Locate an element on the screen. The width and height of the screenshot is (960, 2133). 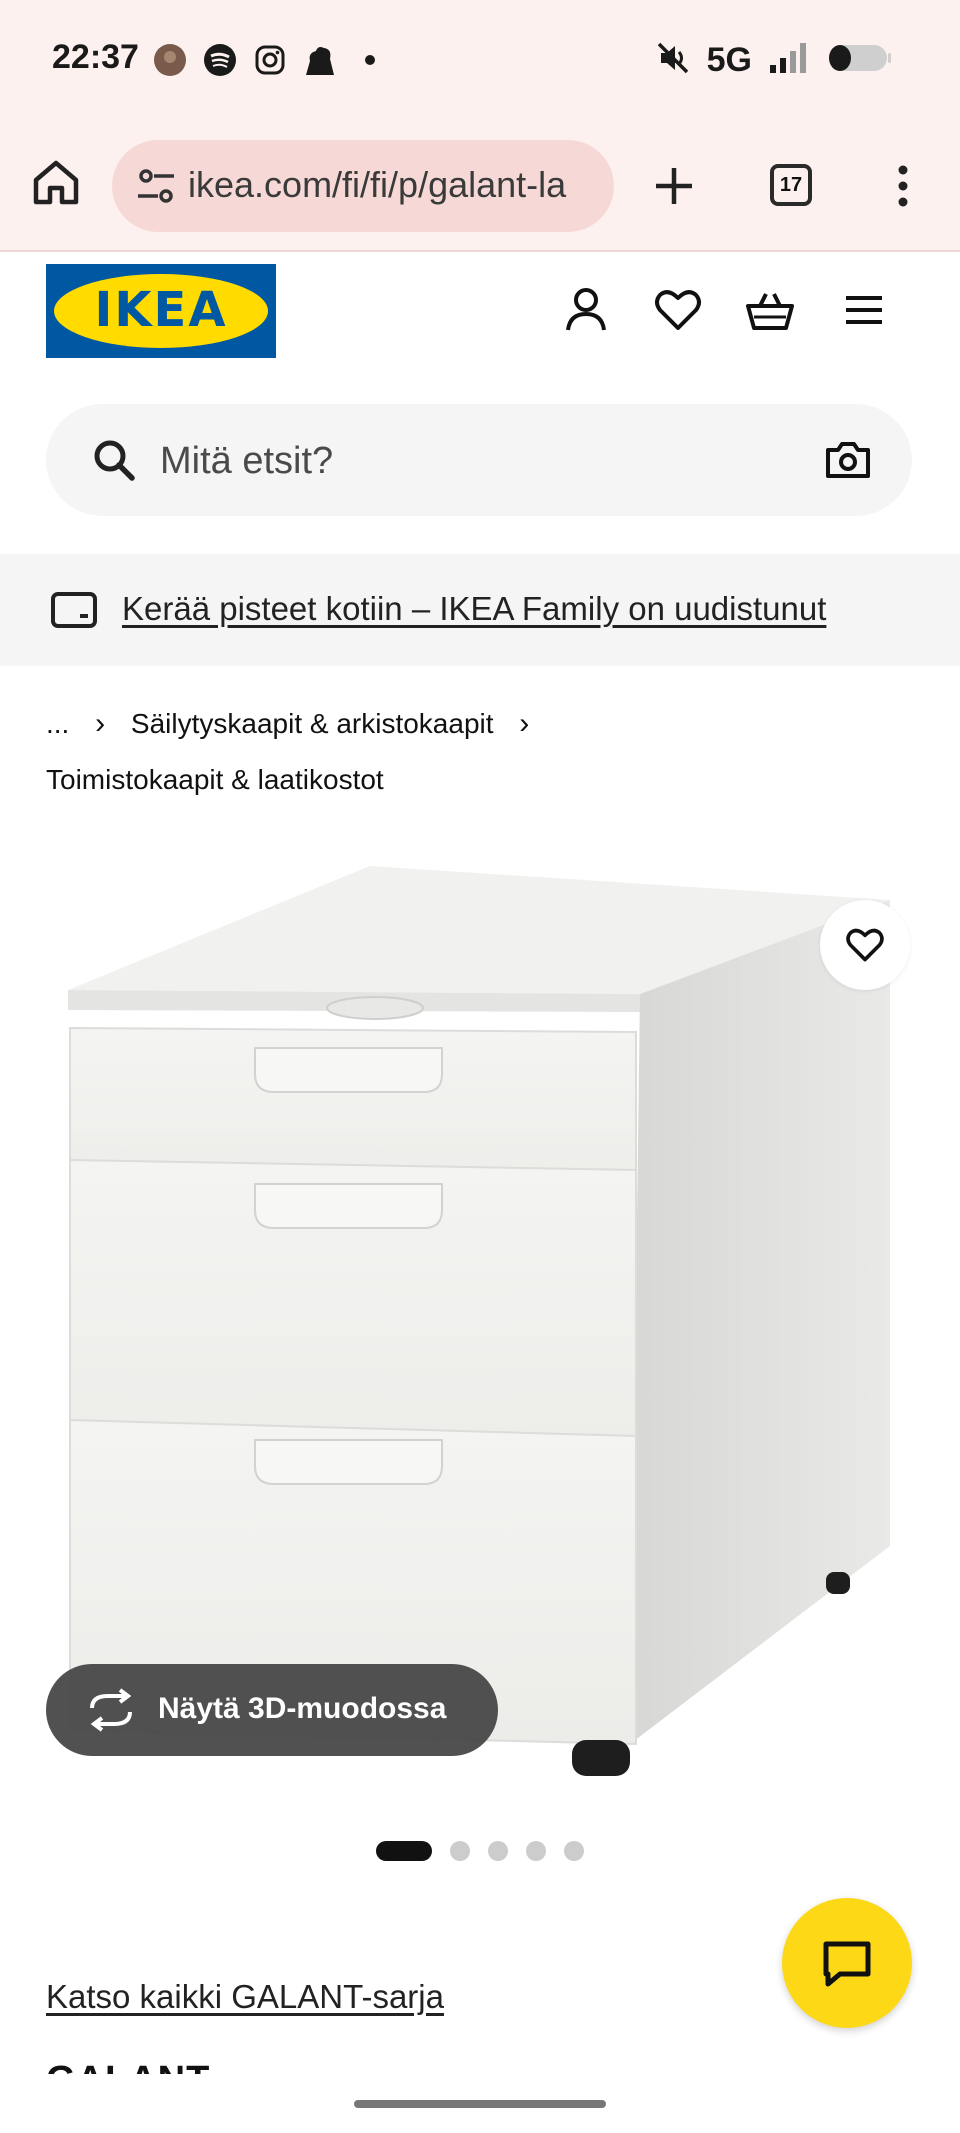
view-3d-button: Näytä 3D-muodossa is located at coordinates (272, 1710).